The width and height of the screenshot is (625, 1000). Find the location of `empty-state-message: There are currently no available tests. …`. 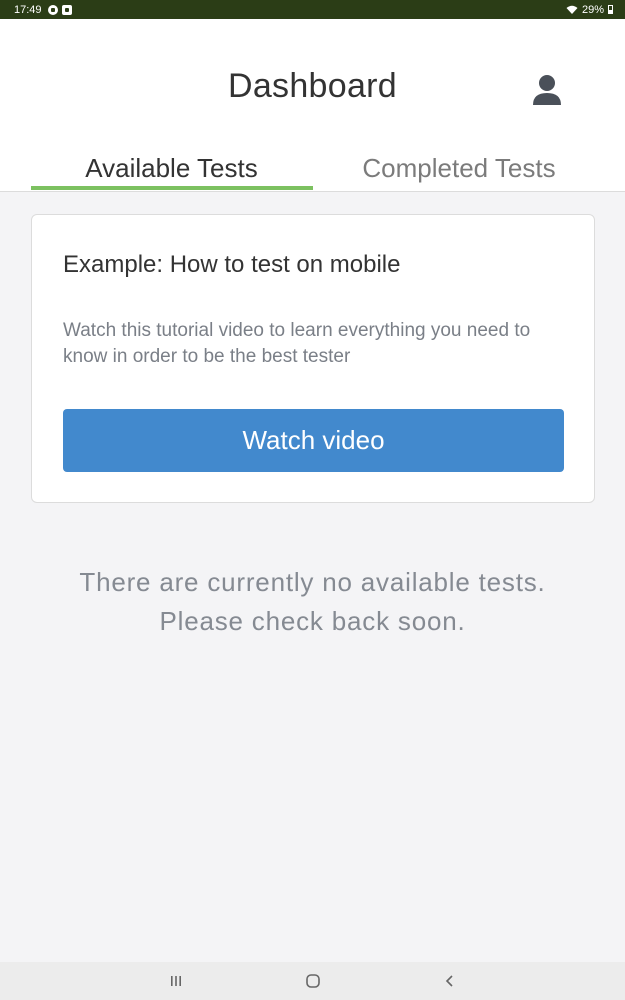

empty-state-message: There are currently no available tests. … is located at coordinates (312, 602).